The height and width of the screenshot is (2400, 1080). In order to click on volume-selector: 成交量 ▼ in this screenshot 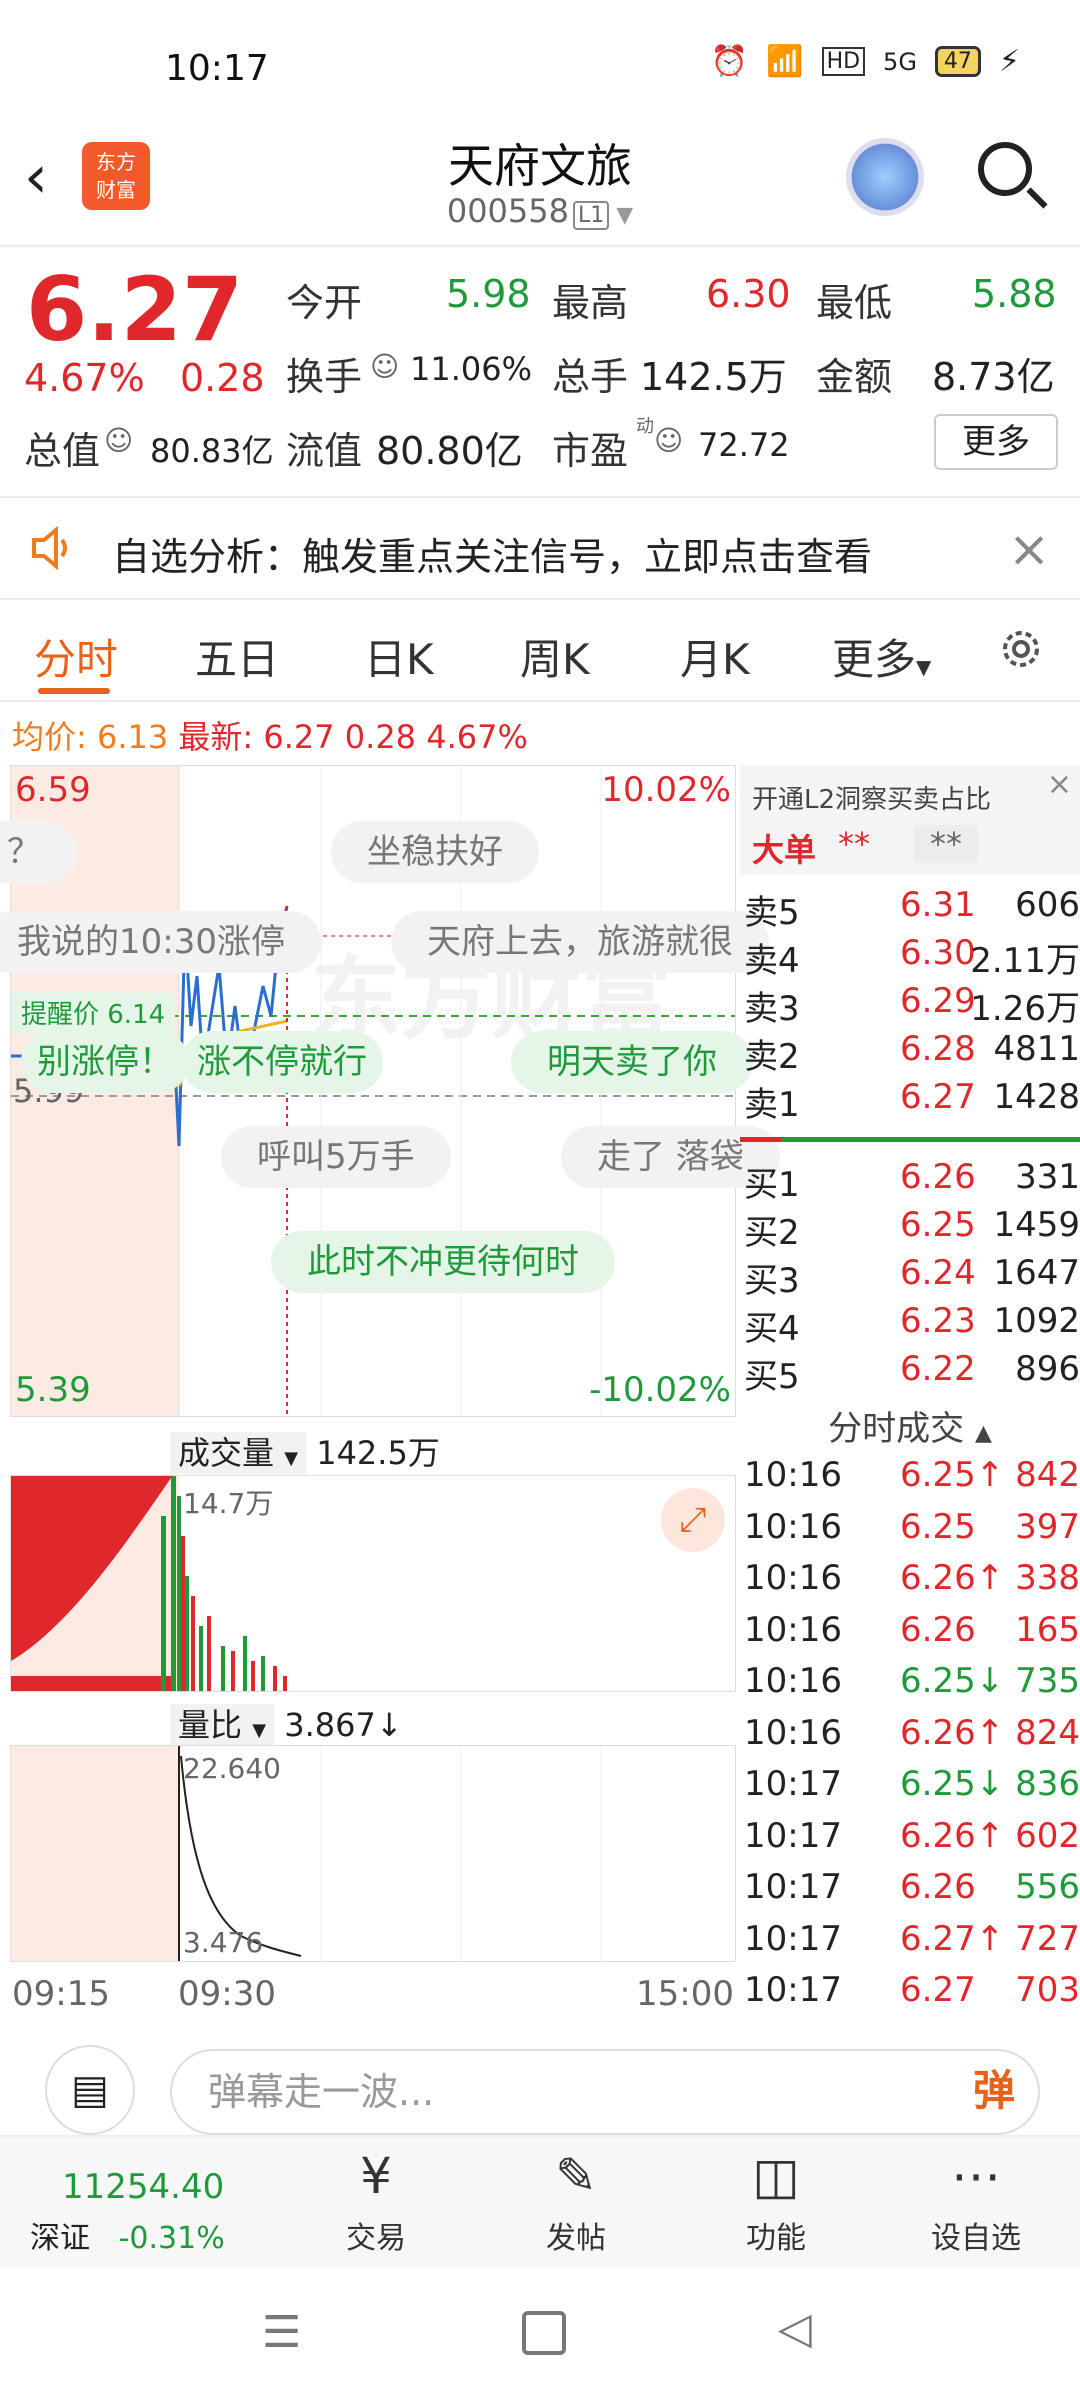, I will do `click(238, 1453)`.